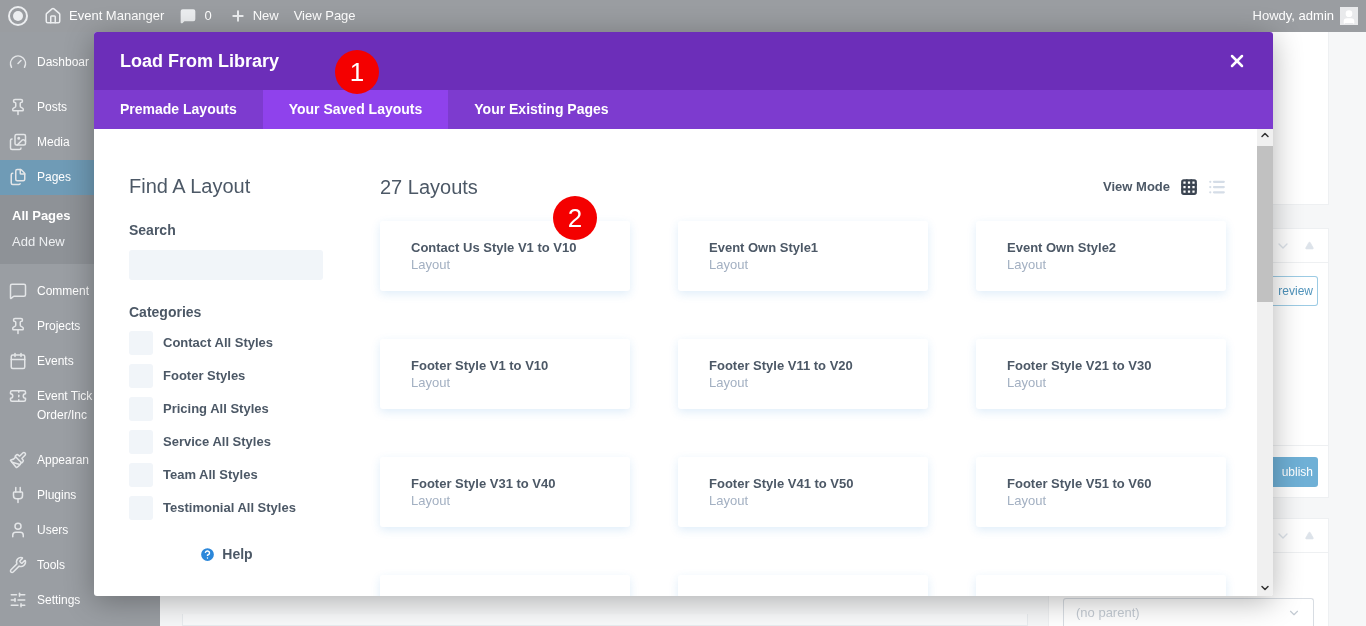  What do you see at coordinates (1293, 16) in the screenshot?
I see `greeting: Howdy, admin` at bounding box center [1293, 16].